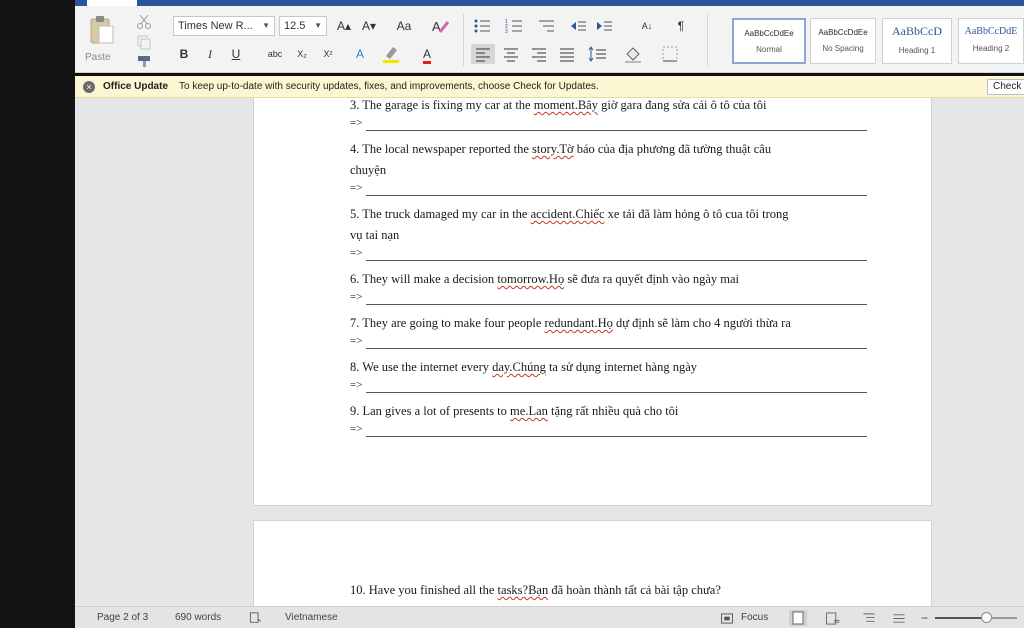 This screenshot has height=628, width=1024. I want to click on change-case-button: Aa, so click(404, 26).